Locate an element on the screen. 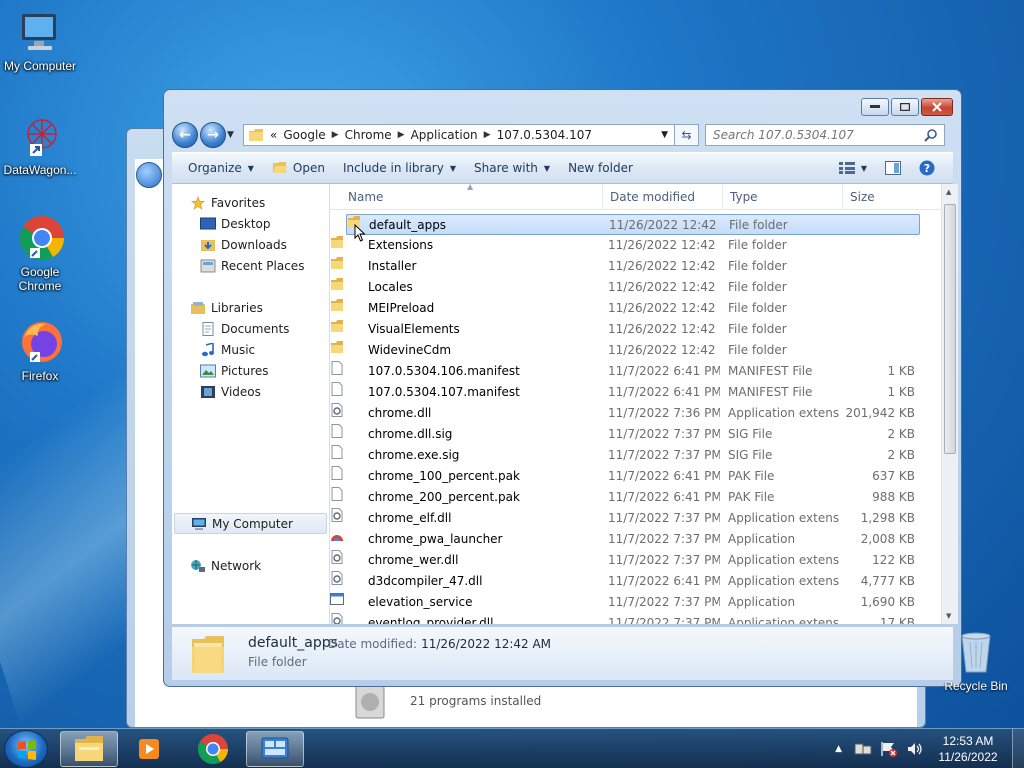 This screenshot has height=768, width=1024. search-input is located at coordinates (813, 135).